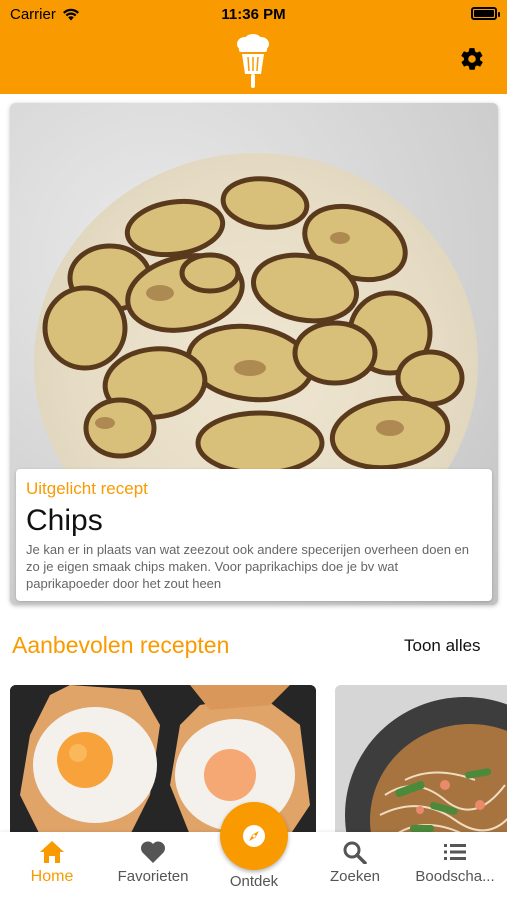 This screenshot has width=507, height=900. What do you see at coordinates (153, 852) in the screenshot?
I see `heart-icon` at bounding box center [153, 852].